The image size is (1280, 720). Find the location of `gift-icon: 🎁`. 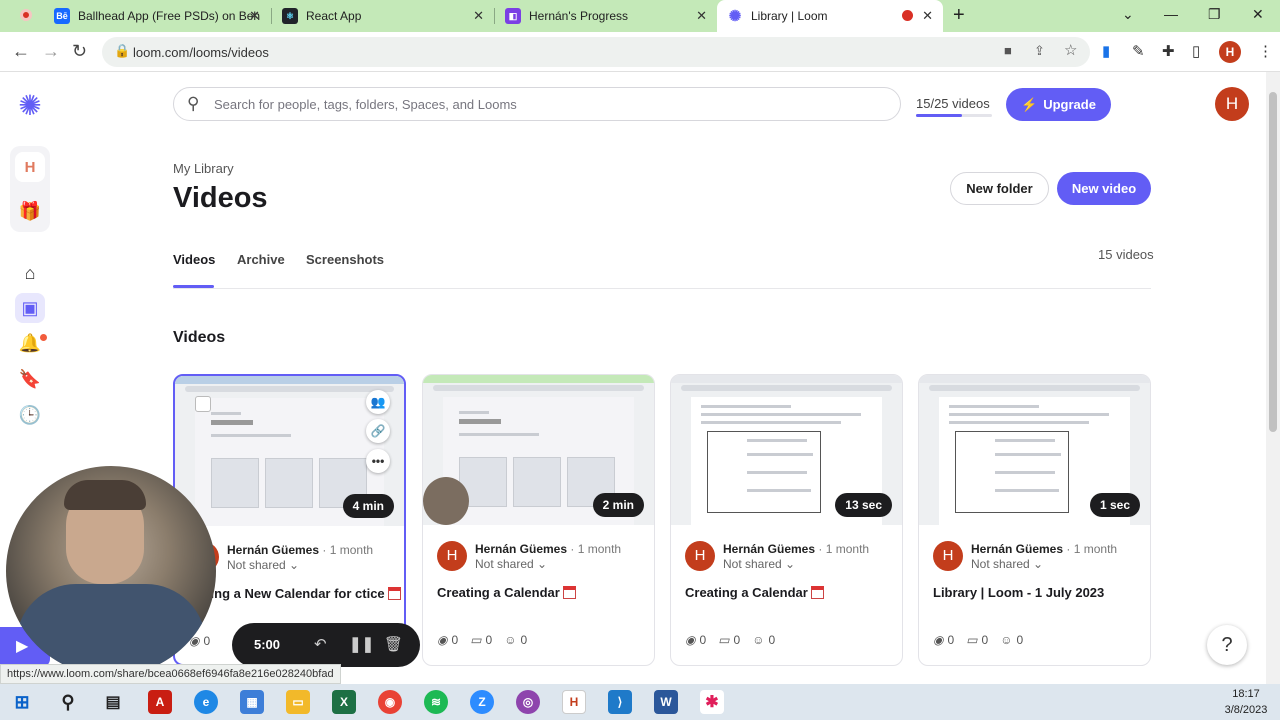

gift-icon: 🎁 is located at coordinates (30, 211).